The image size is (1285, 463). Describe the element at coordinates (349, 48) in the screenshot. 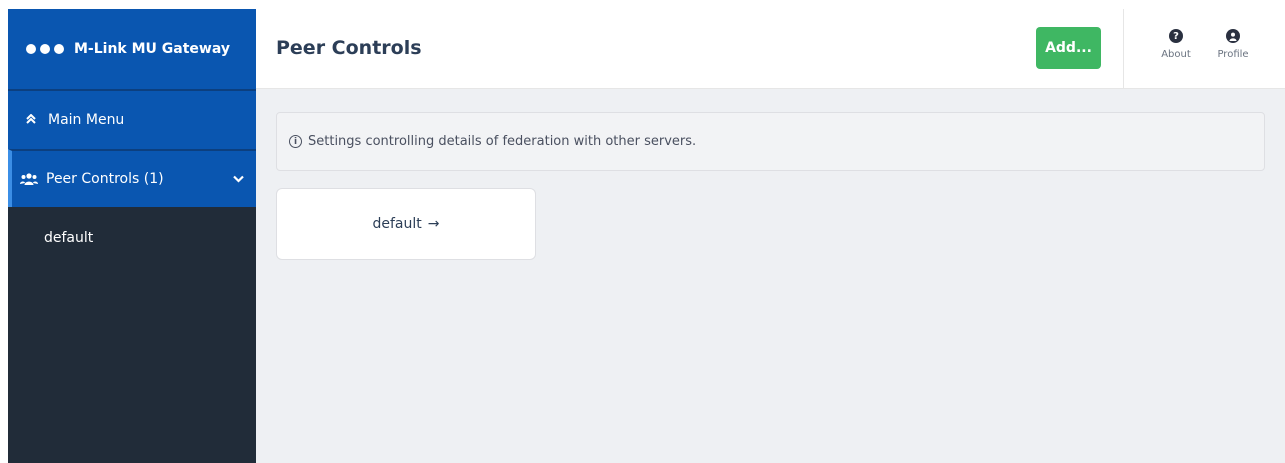

I see `page-title: Peer Controls` at that location.